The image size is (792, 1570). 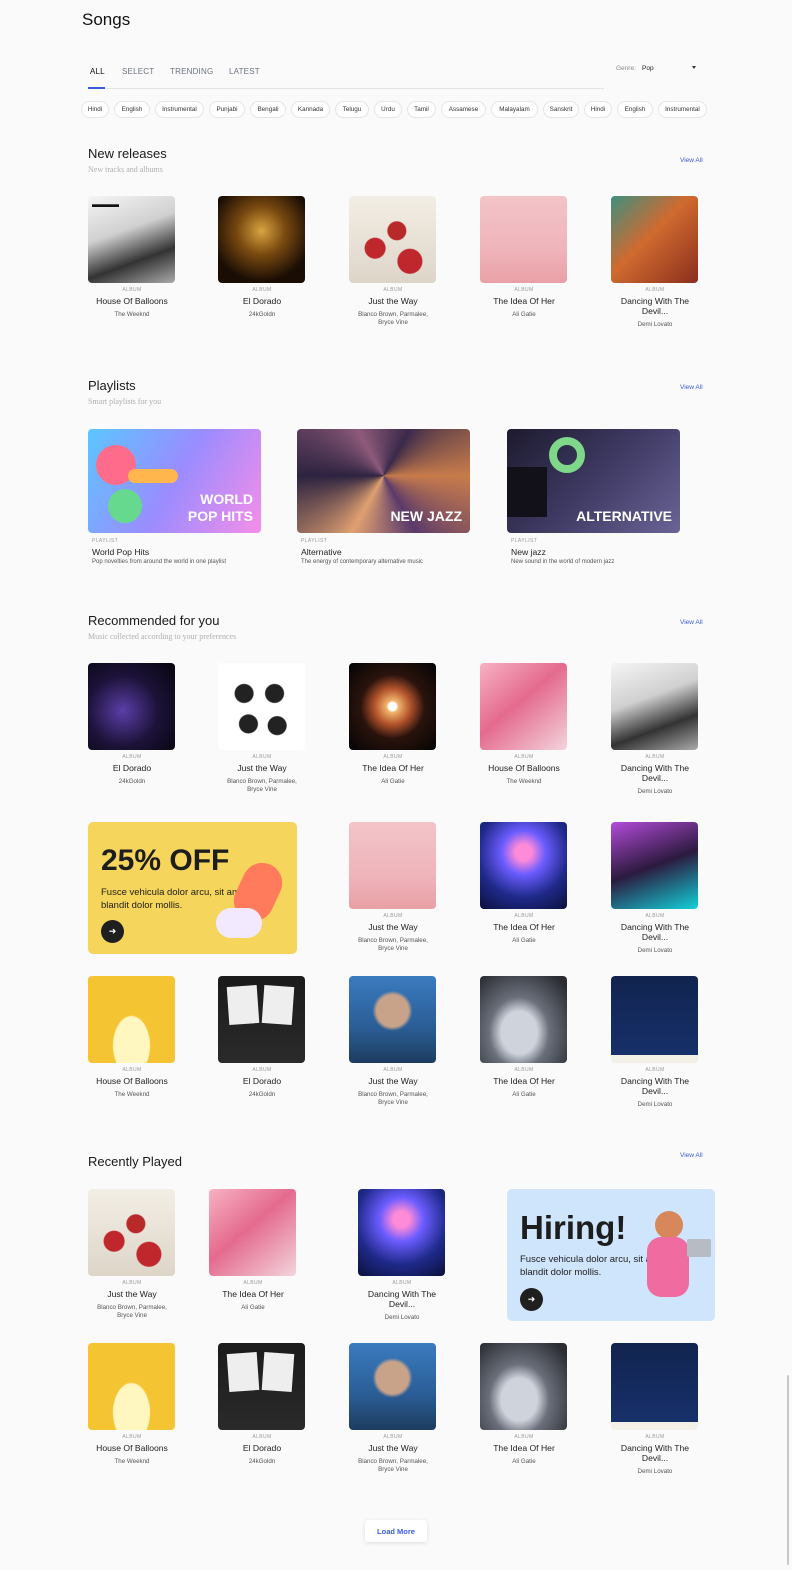 I want to click on playlist-cover: NEW JAZZ, so click(x=383, y=481).